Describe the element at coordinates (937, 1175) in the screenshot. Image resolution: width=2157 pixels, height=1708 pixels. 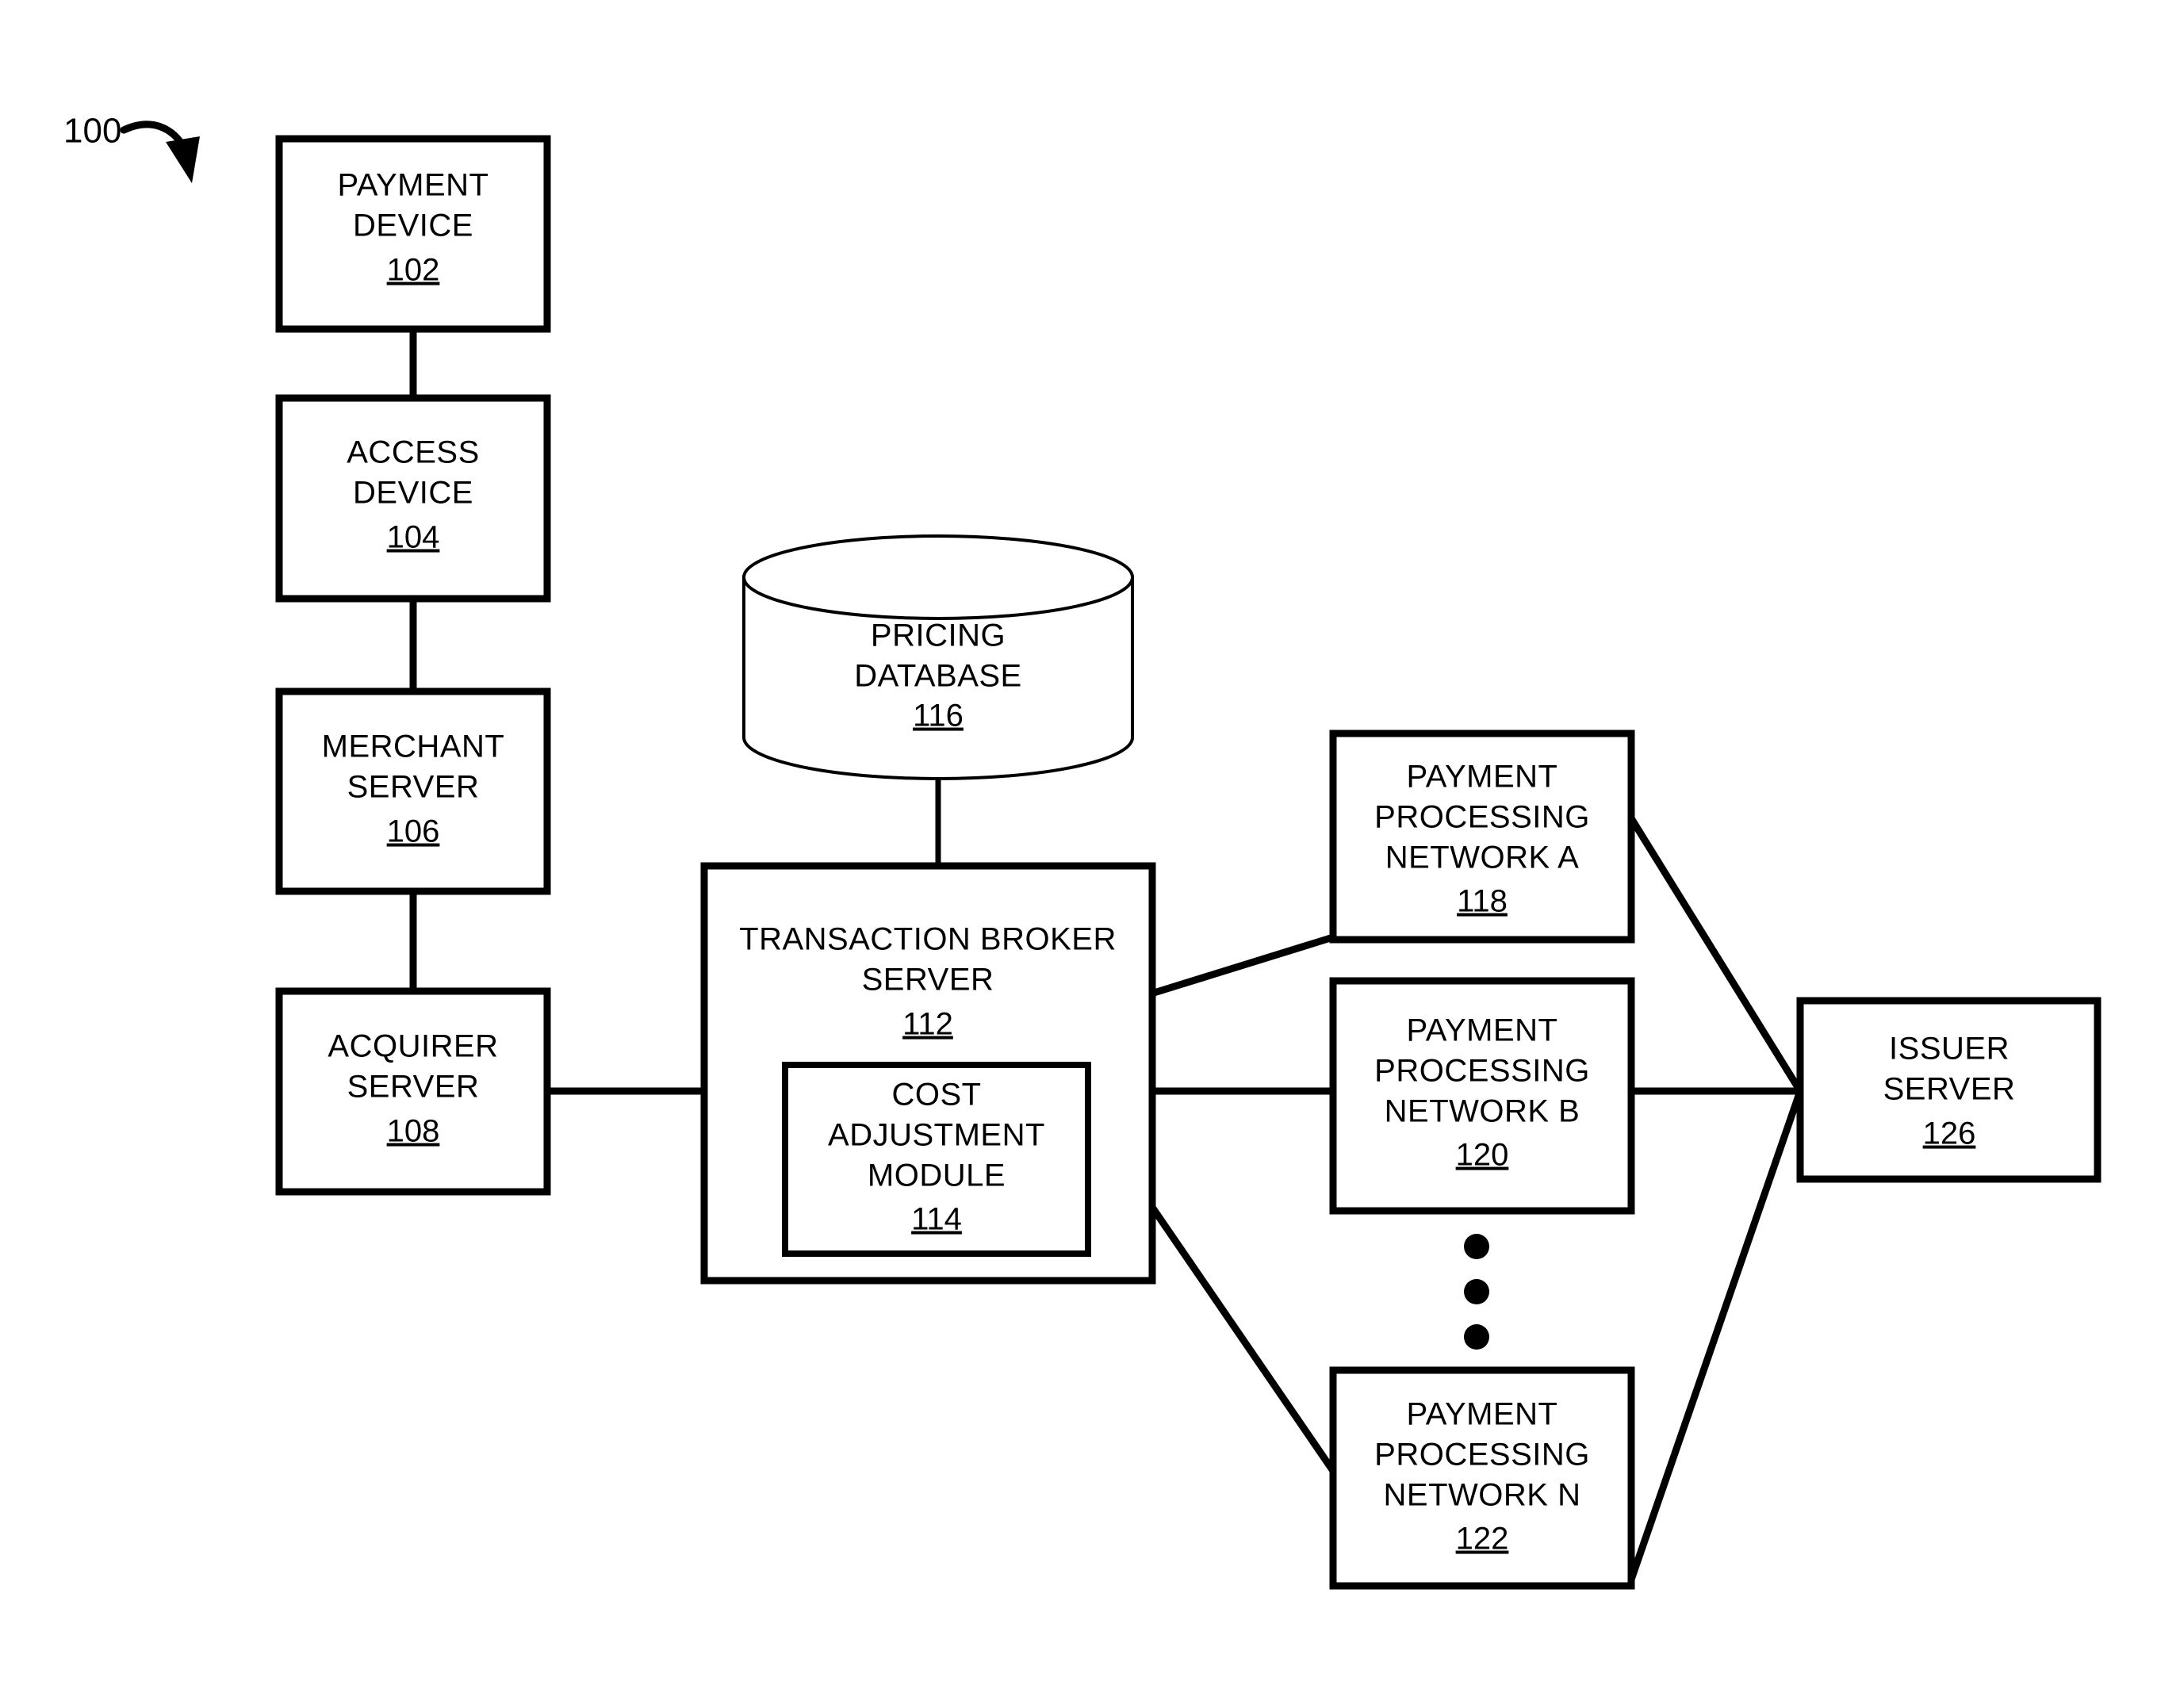
I see `cost-adjustment-module-label-line3: MODULE` at that location.